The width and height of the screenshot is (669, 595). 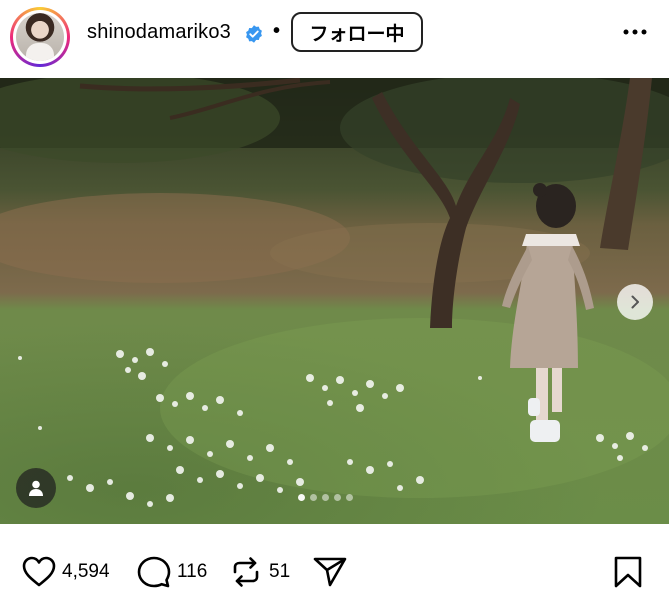 I want to click on repost-action: 51, so click(x=259, y=572).